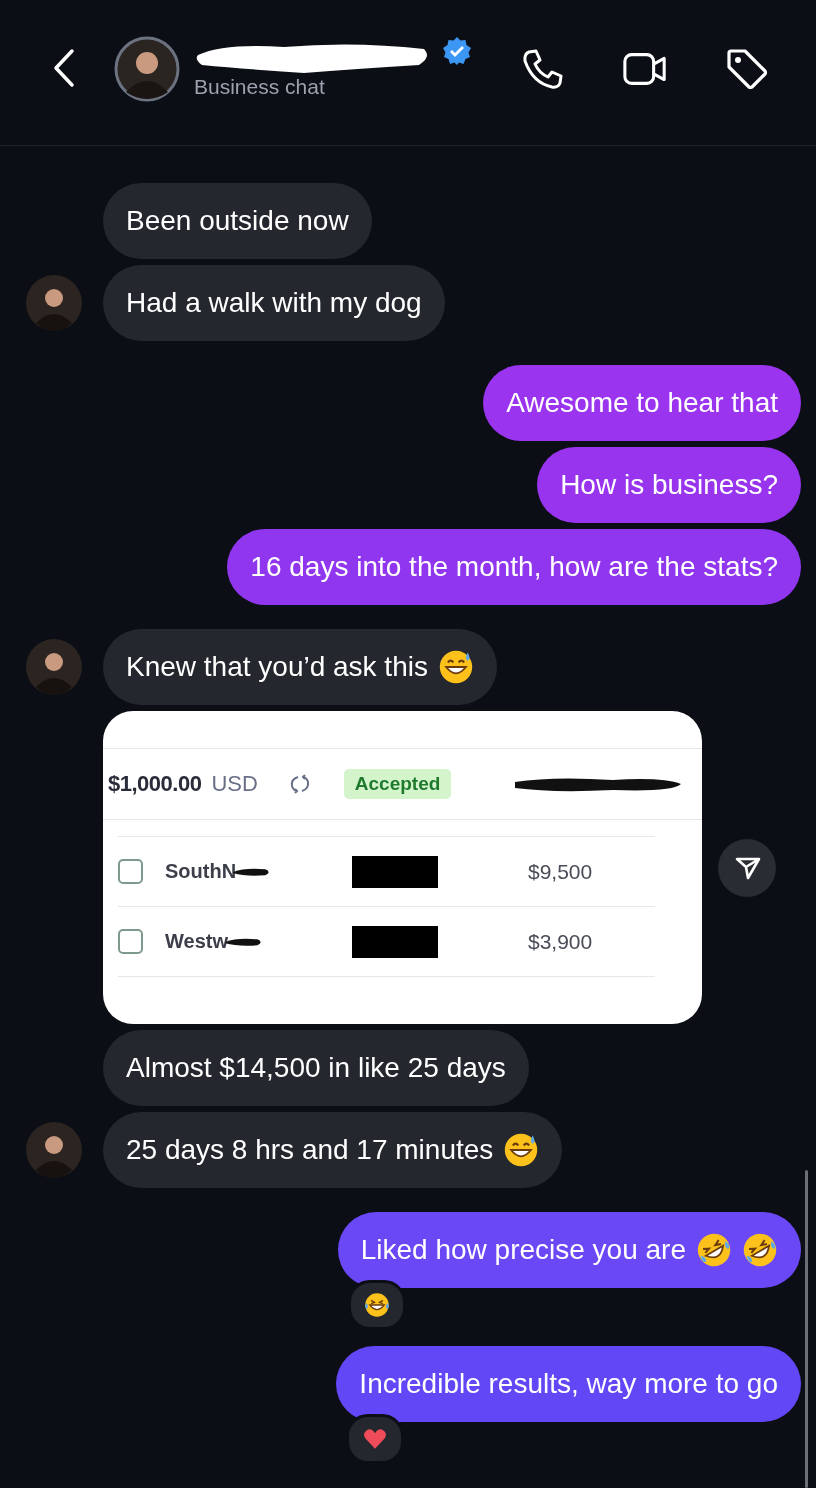  What do you see at coordinates (196, 941) in the screenshot?
I see `payer-name: Westw` at bounding box center [196, 941].